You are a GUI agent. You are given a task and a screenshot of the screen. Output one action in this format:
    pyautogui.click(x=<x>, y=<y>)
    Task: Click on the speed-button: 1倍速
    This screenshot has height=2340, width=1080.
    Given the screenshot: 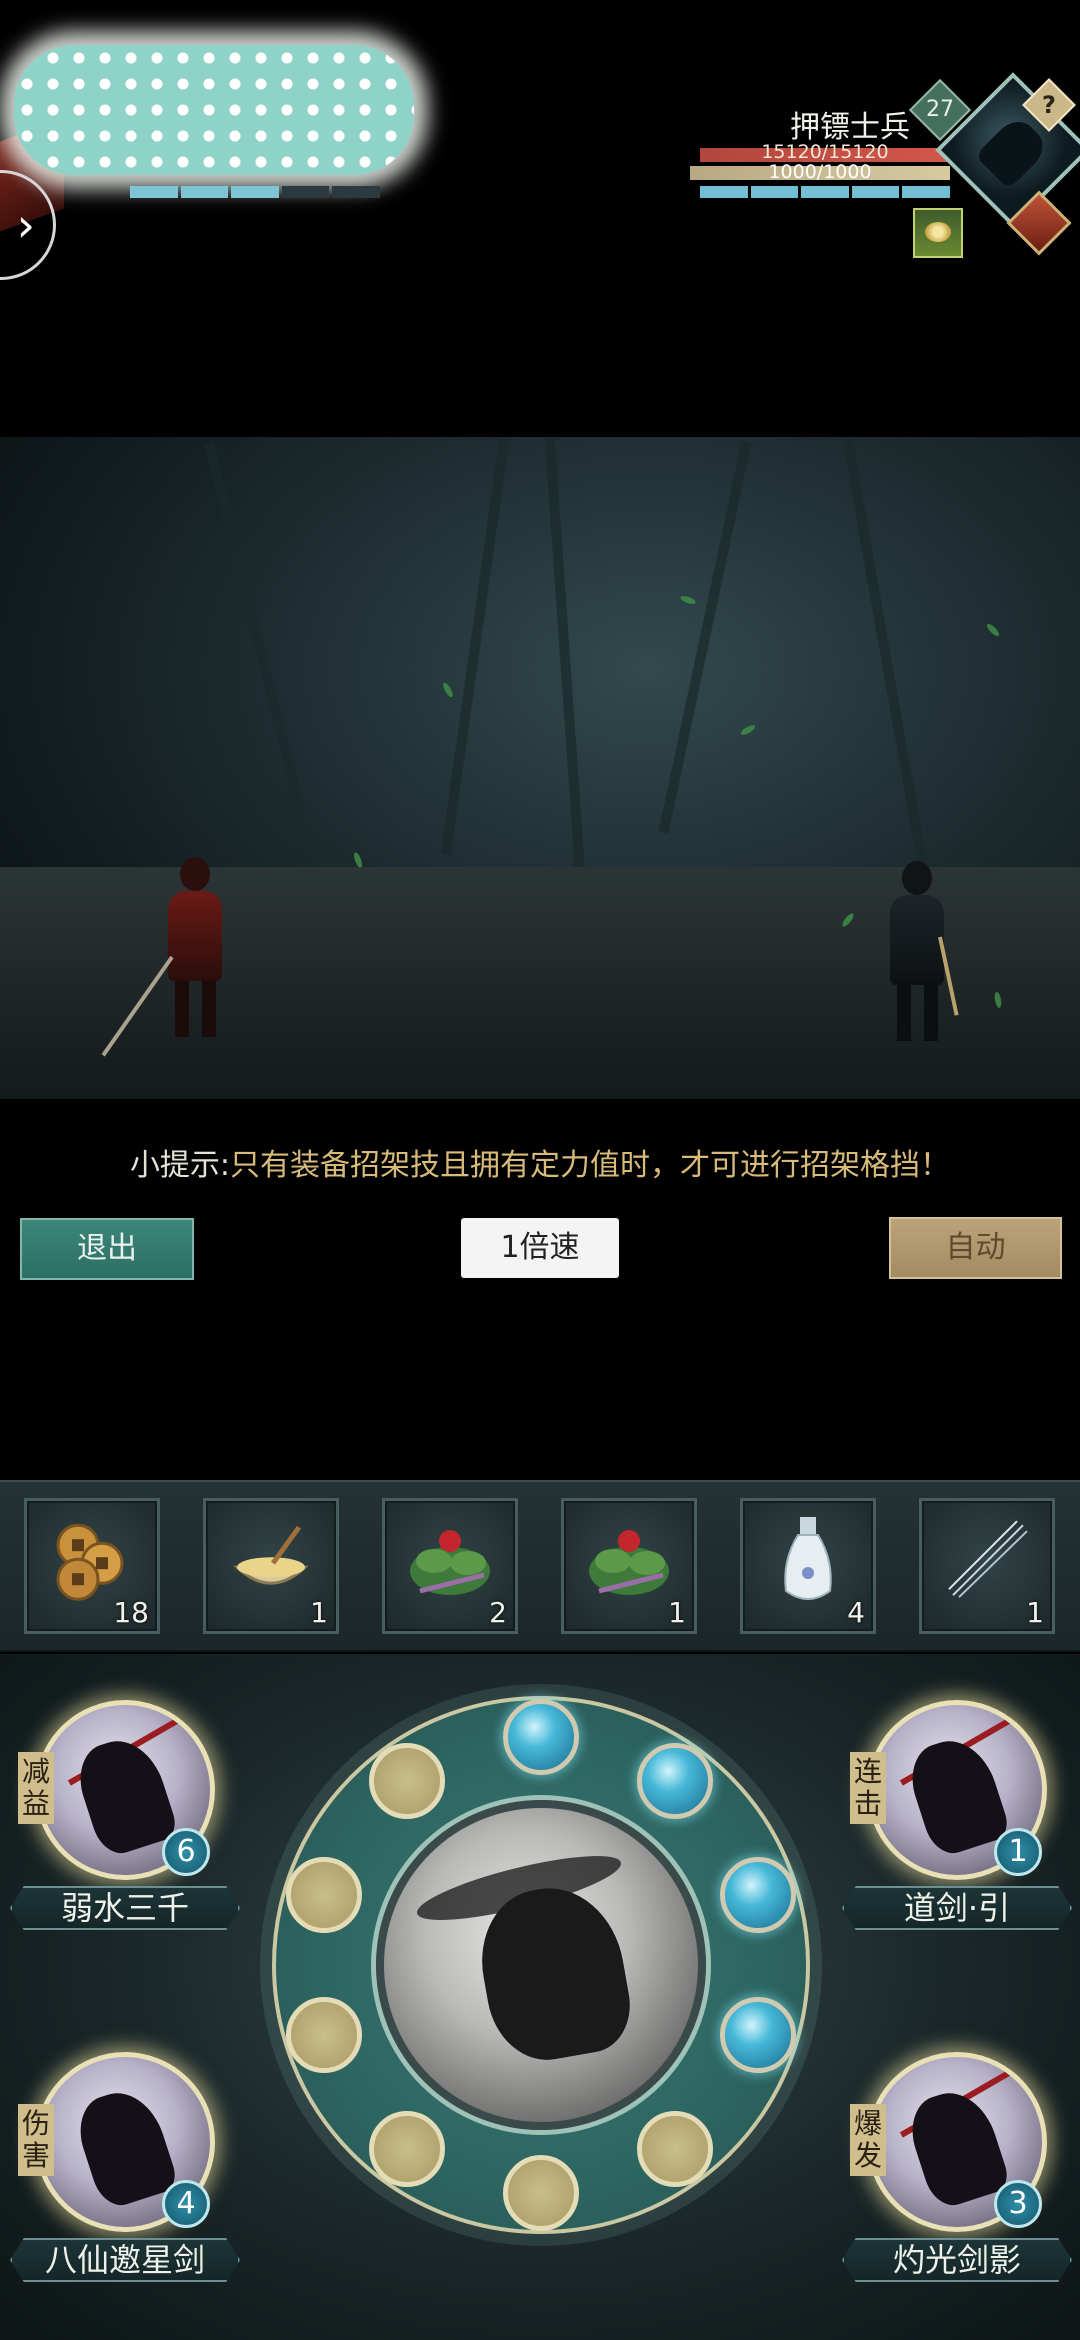 What is the action you would take?
    pyautogui.click(x=540, y=1248)
    